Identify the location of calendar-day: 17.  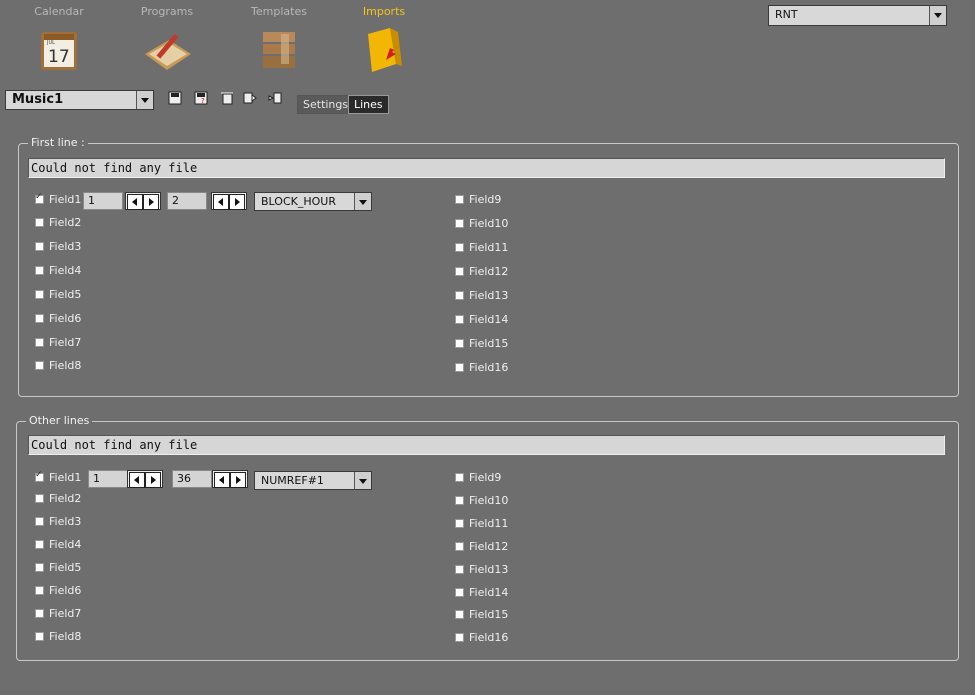
(59, 57).